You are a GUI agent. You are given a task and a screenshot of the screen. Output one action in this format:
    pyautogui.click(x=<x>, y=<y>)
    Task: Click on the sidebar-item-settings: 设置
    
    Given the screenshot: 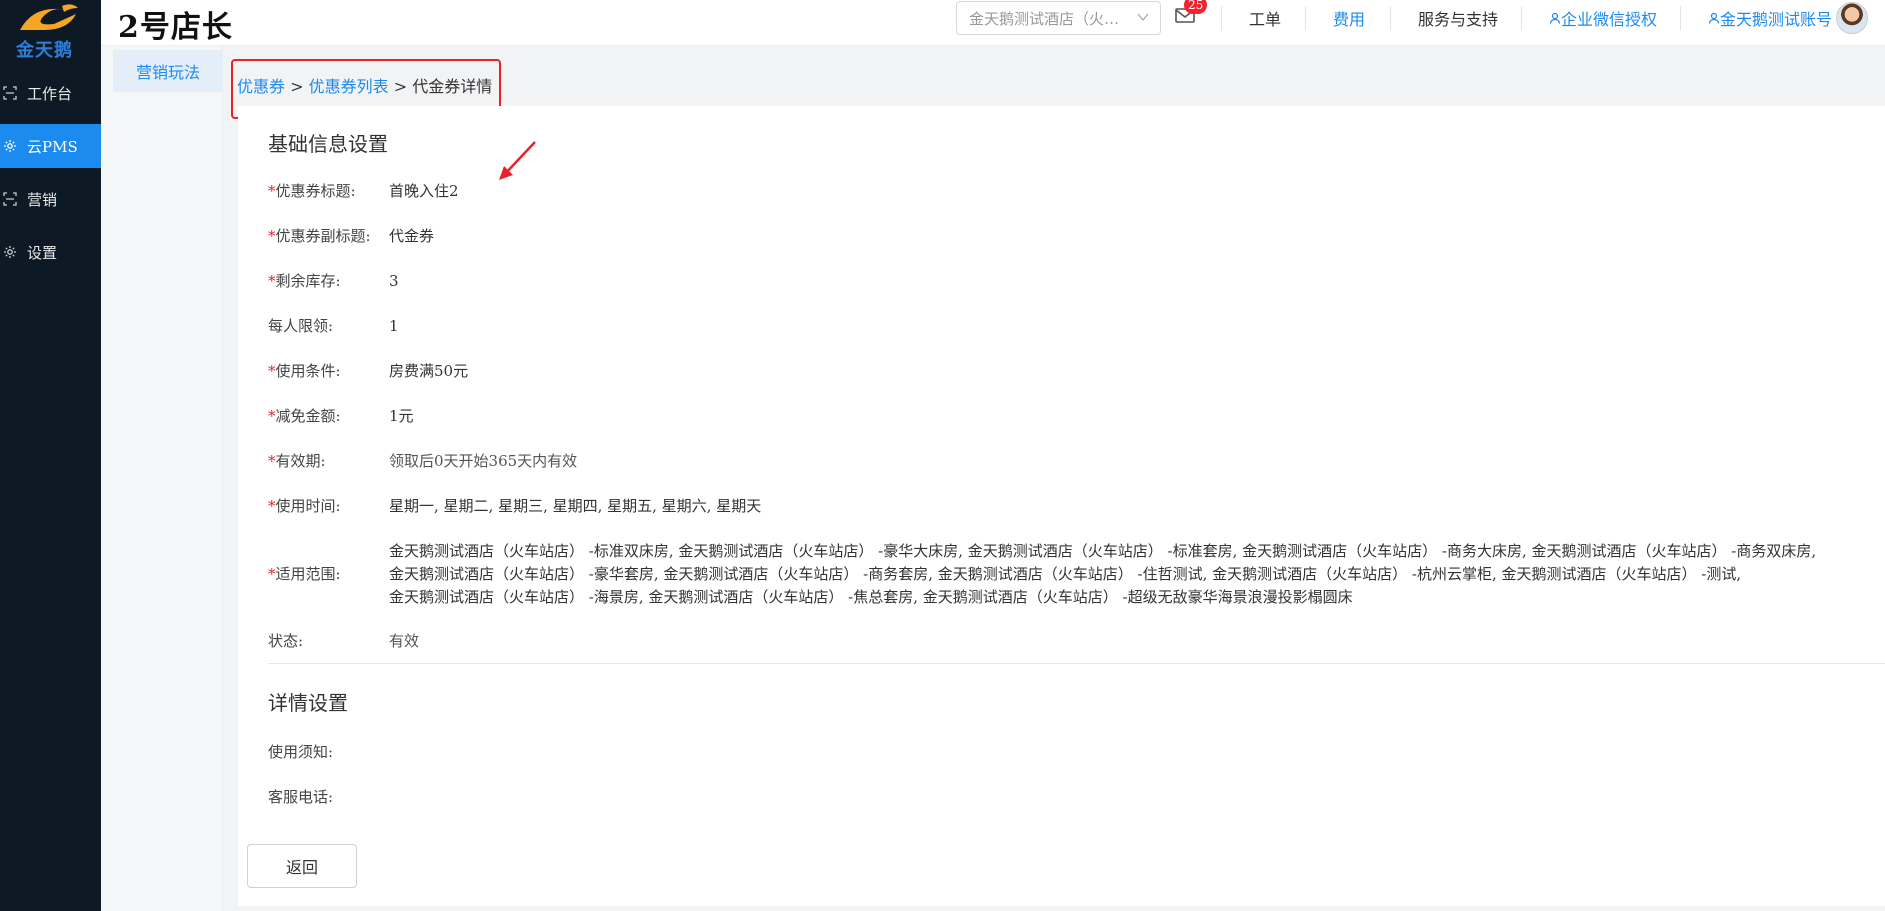 What is the action you would take?
    pyautogui.click(x=50, y=252)
    